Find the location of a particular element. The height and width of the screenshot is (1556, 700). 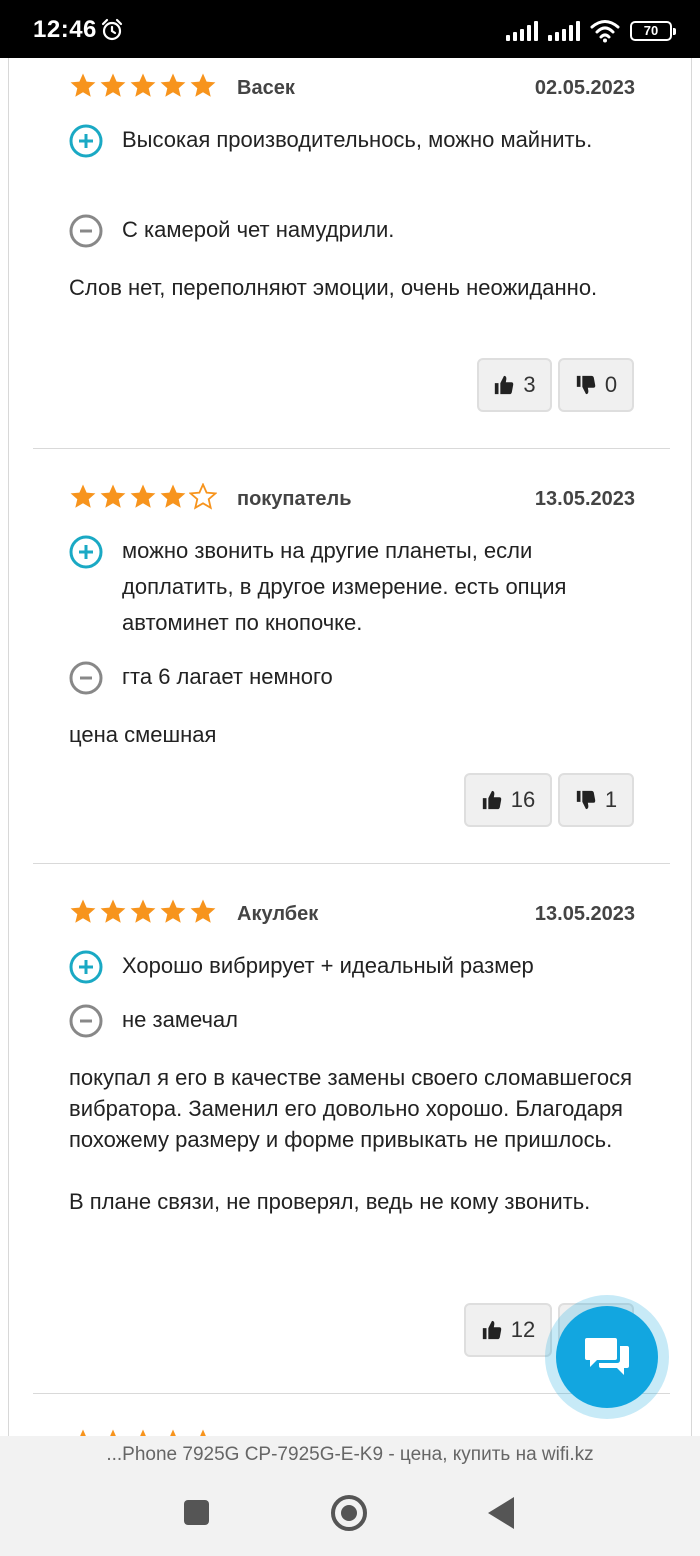

wifi-icon is located at coordinates (605, 31).